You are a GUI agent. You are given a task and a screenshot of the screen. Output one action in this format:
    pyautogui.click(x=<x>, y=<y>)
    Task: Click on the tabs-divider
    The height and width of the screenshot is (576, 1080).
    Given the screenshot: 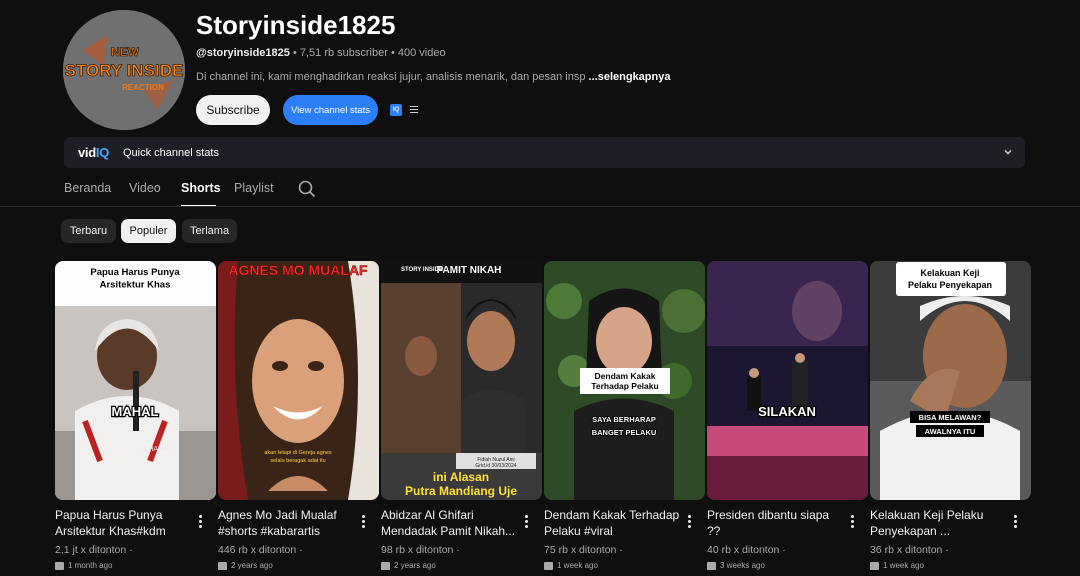 What is the action you would take?
    pyautogui.click(x=540, y=206)
    